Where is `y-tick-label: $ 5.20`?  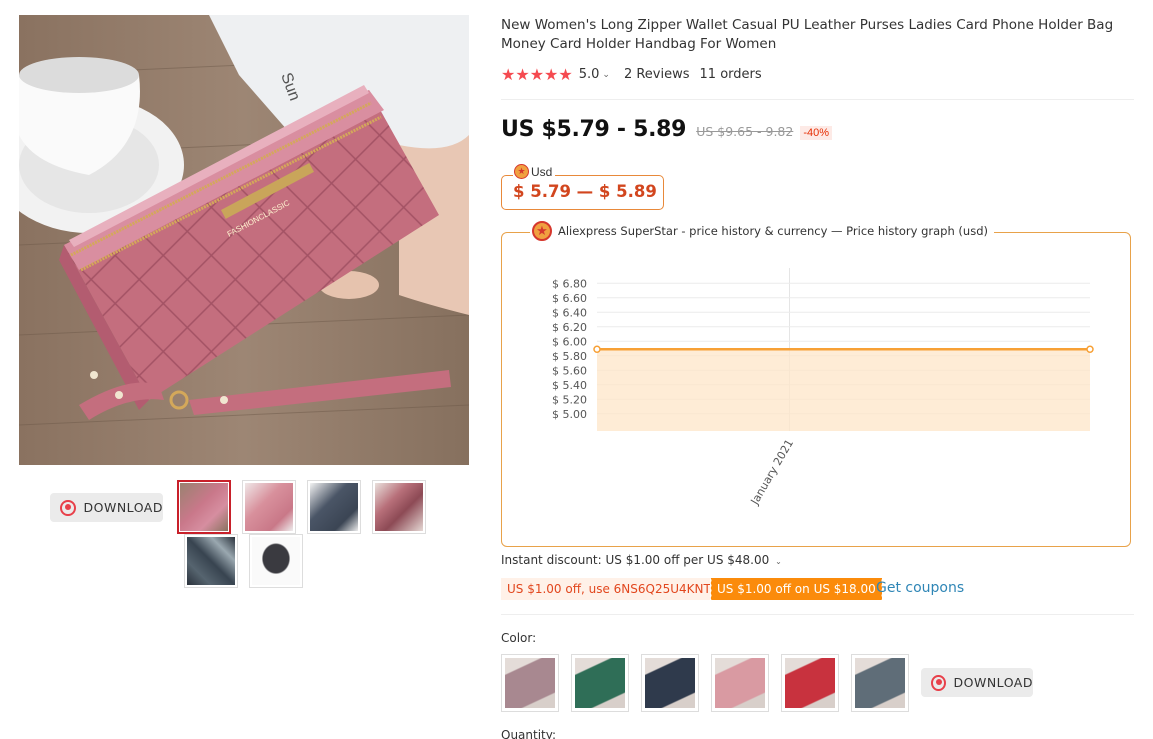 y-tick-label: $ 5.20 is located at coordinates (569, 399).